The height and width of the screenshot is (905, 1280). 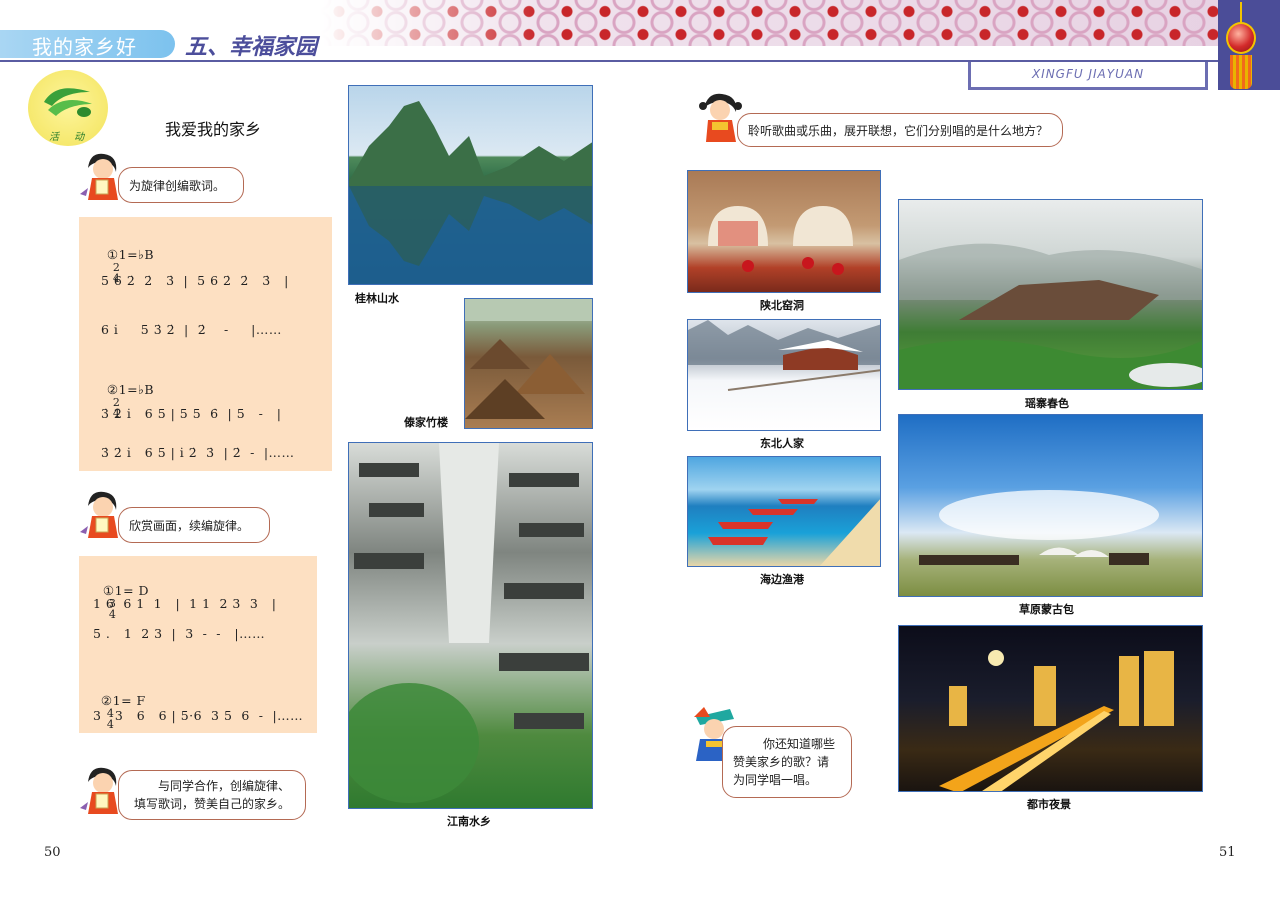 I want to click on photo-haibian-fishing-port, so click(x=784, y=511).